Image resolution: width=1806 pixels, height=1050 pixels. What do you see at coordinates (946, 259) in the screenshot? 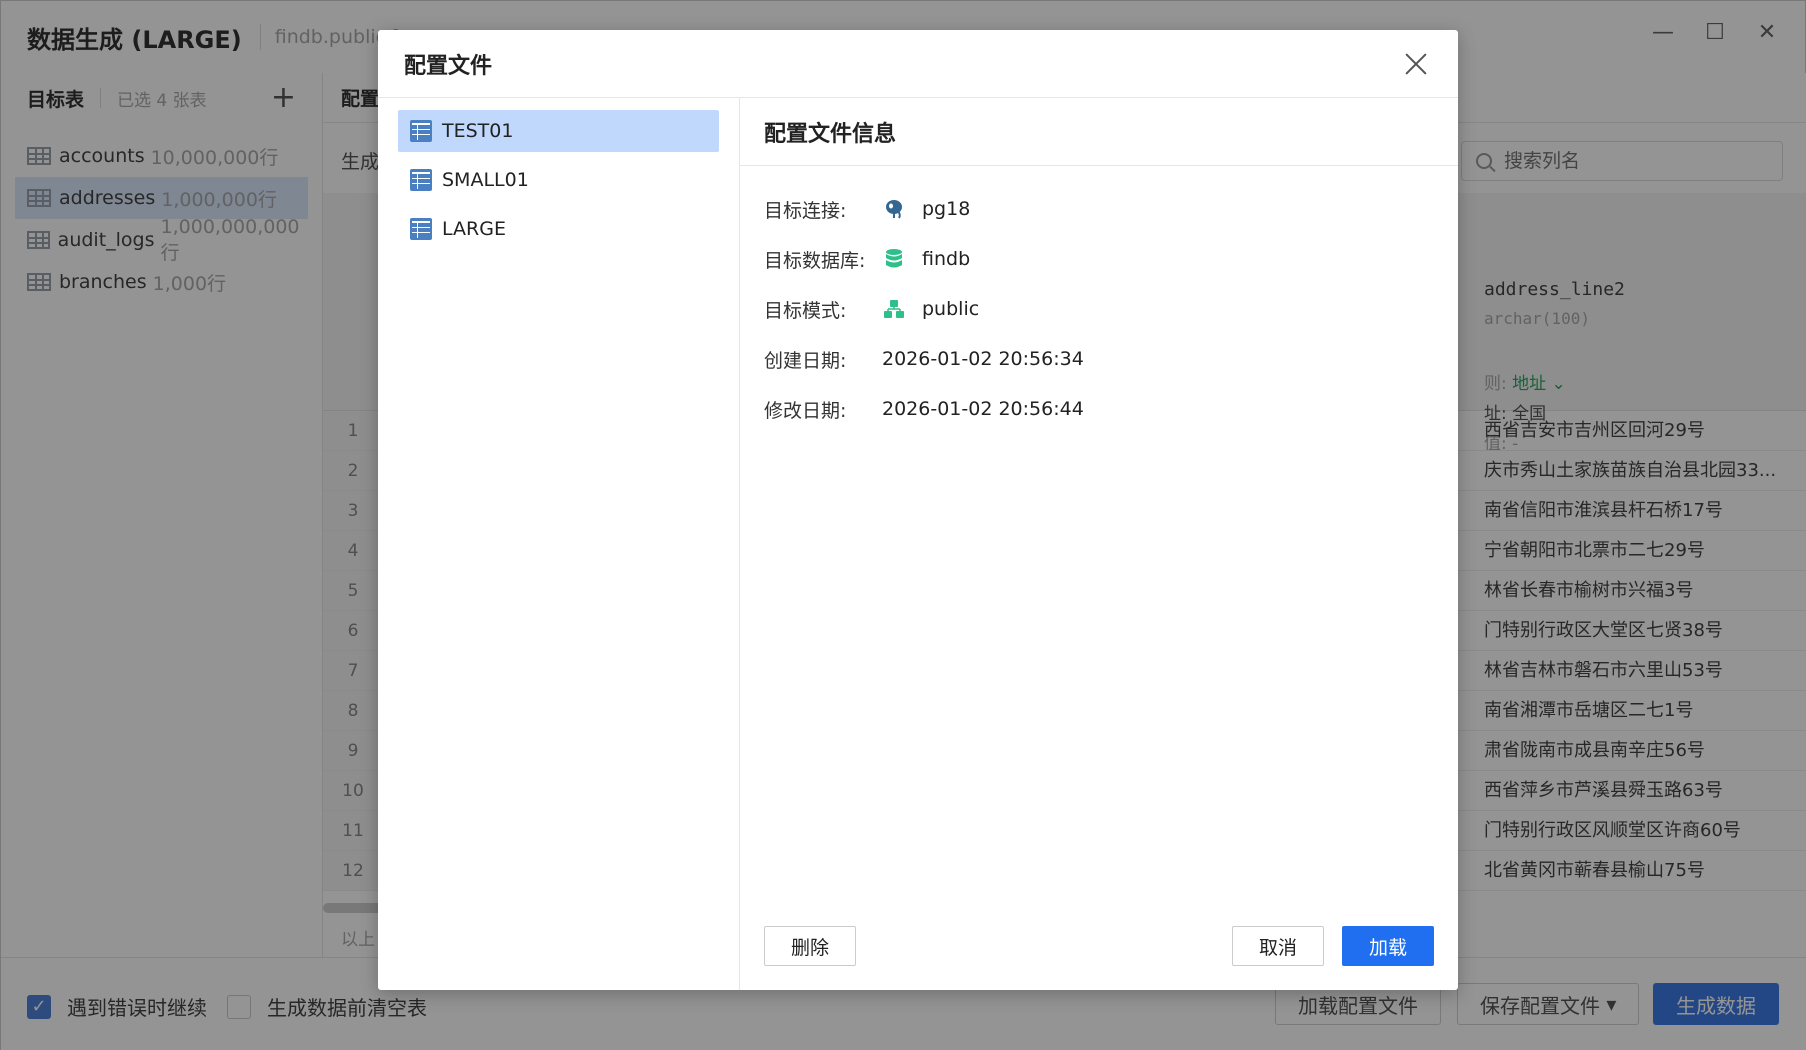
I see `info-value: findb` at bounding box center [946, 259].